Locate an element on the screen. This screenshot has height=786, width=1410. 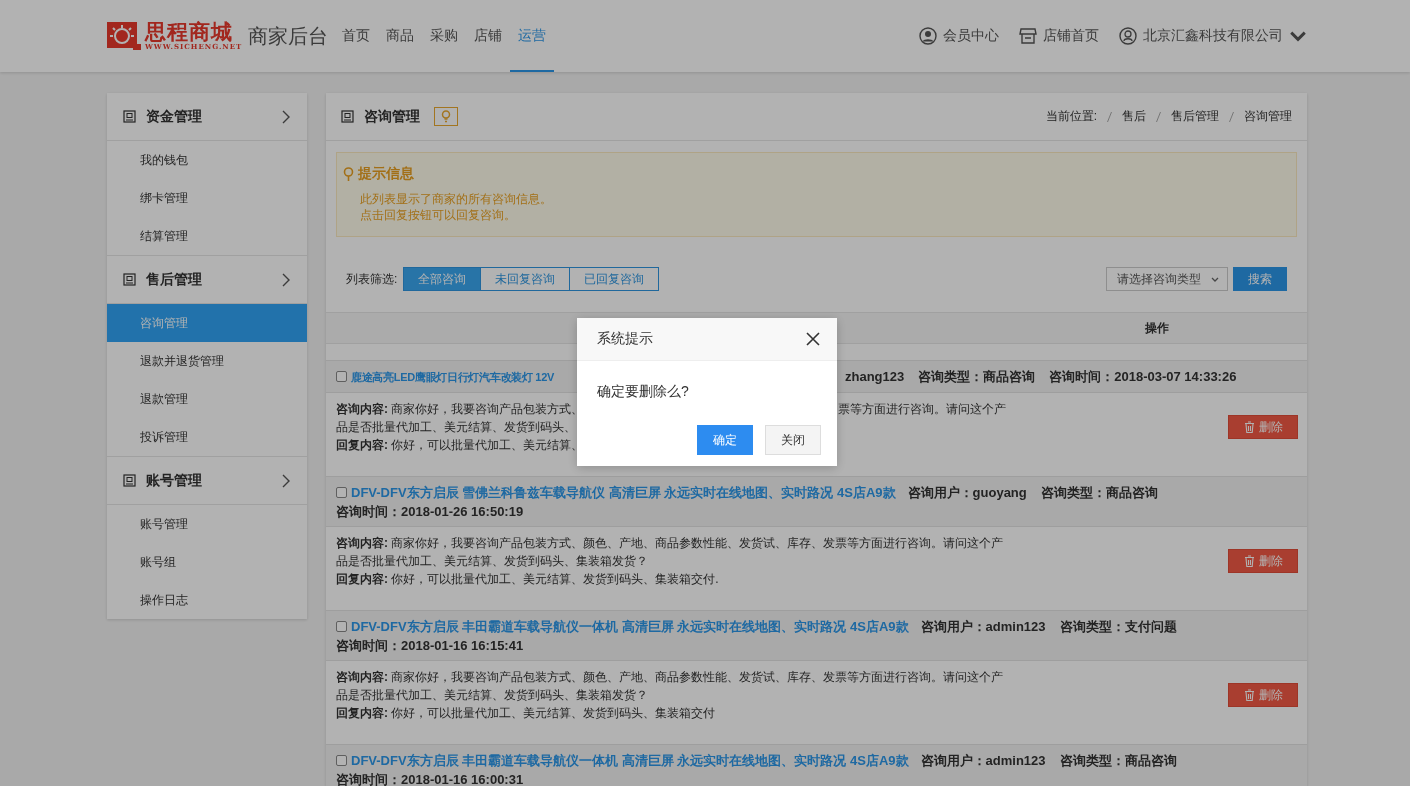
meta-text: 咨询用户：guoyang is located at coordinates (967, 493).